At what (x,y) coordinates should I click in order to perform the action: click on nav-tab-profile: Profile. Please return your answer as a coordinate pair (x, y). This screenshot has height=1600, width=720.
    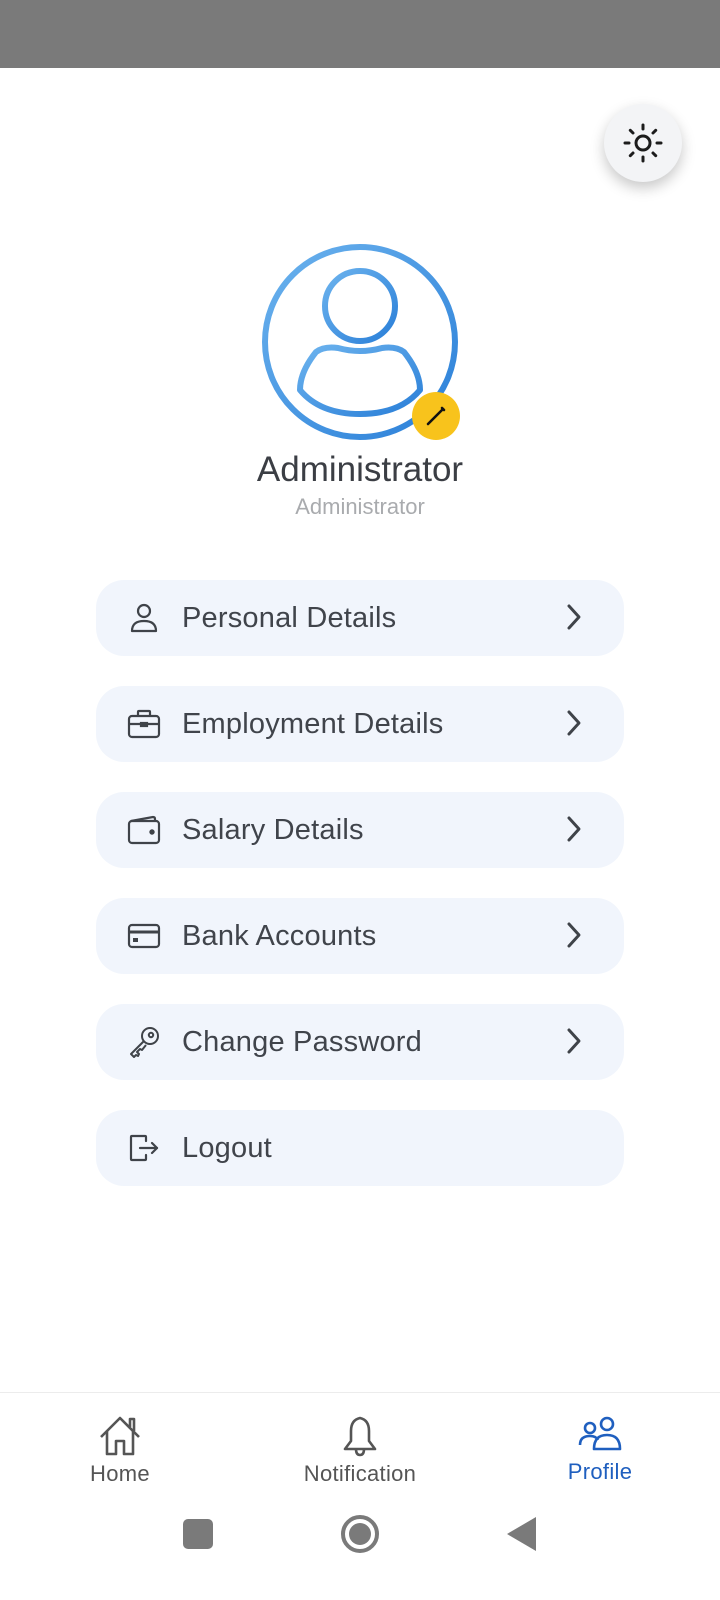
    Looking at the image, I should click on (600, 1450).